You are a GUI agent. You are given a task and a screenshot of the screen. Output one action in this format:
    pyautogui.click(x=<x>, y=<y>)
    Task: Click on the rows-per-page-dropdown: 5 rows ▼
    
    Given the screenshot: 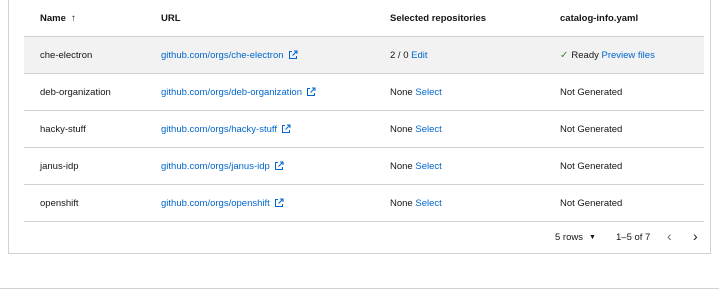 What is the action you would take?
    pyautogui.click(x=575, y=237)
    